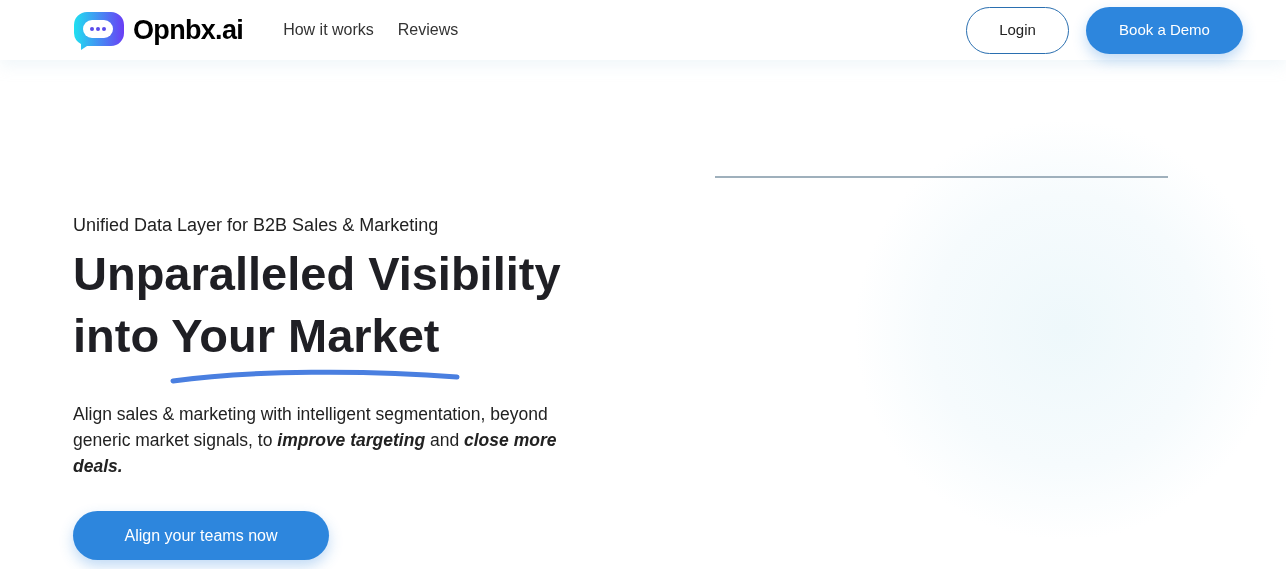 Image resolution: width=1286 pixels, height=569 pixels. What do you see at coordinates (328, 30) in the screenshot?
I see `nav-link: How it works` at bounding box center [328, 30].